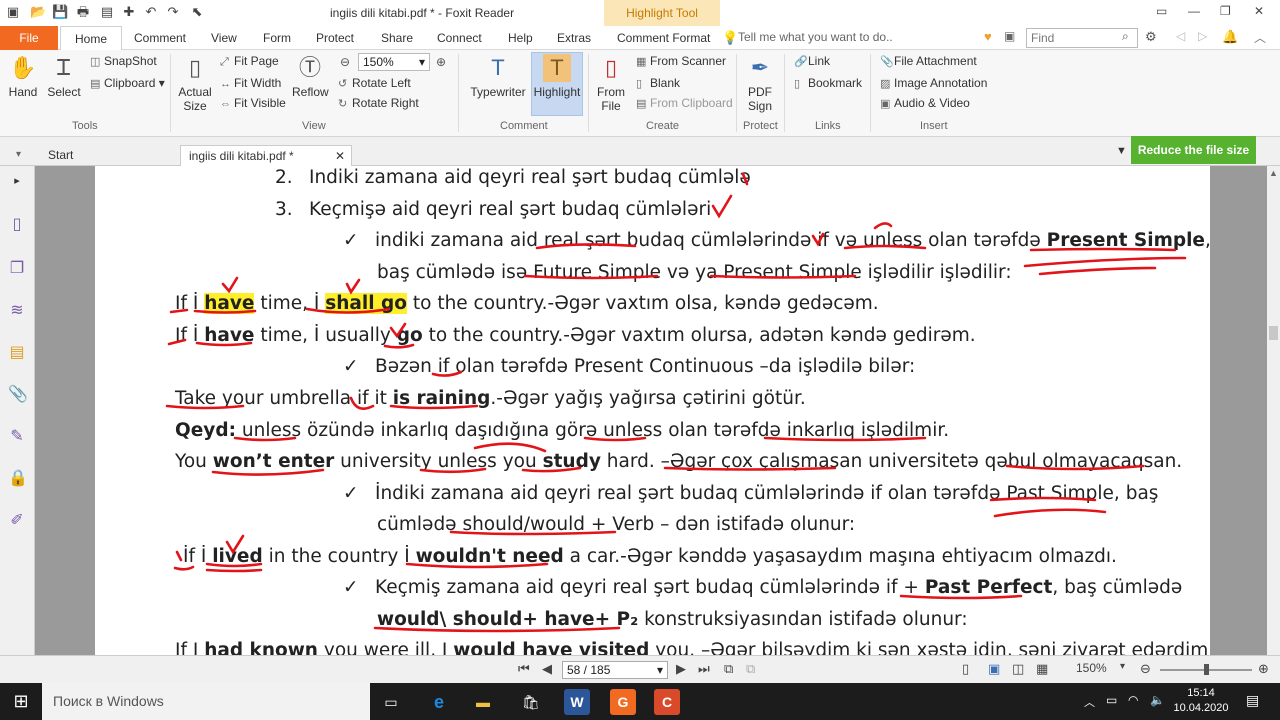  What do you see at coordinates (623, 702) in the screenshot?
I see `foxit-reader-icon: G` at bounding box center [623, 702].